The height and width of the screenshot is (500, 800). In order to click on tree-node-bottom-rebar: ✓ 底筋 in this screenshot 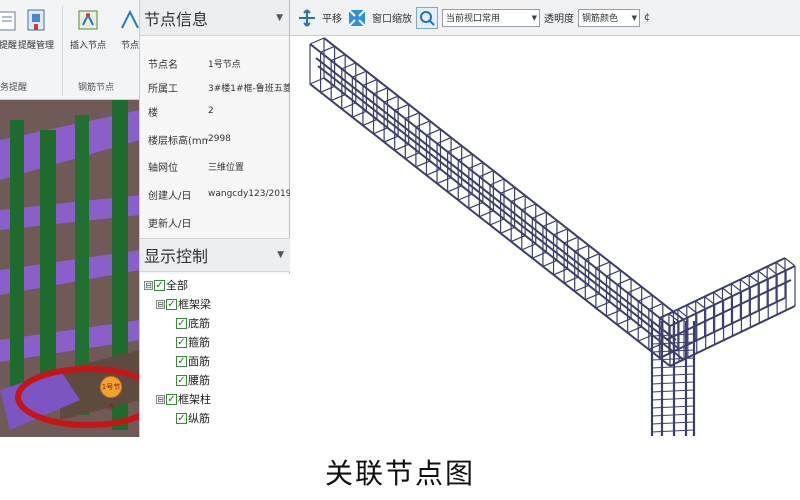, I will do `click(193, 323)`.